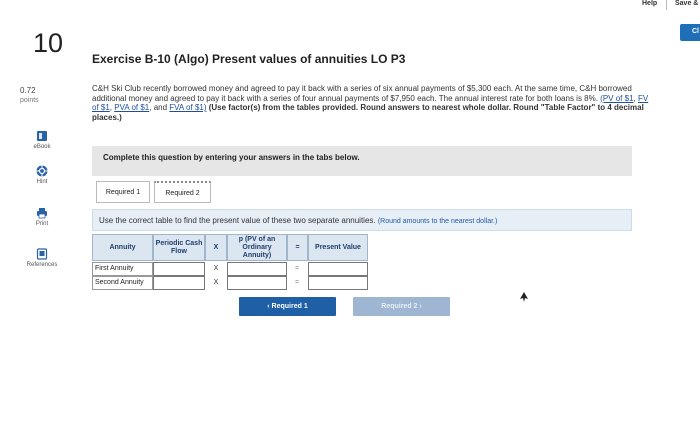 This screenshot has width=700, height=426. I want to click on first-annuity-factor-input, so click(257, 269).